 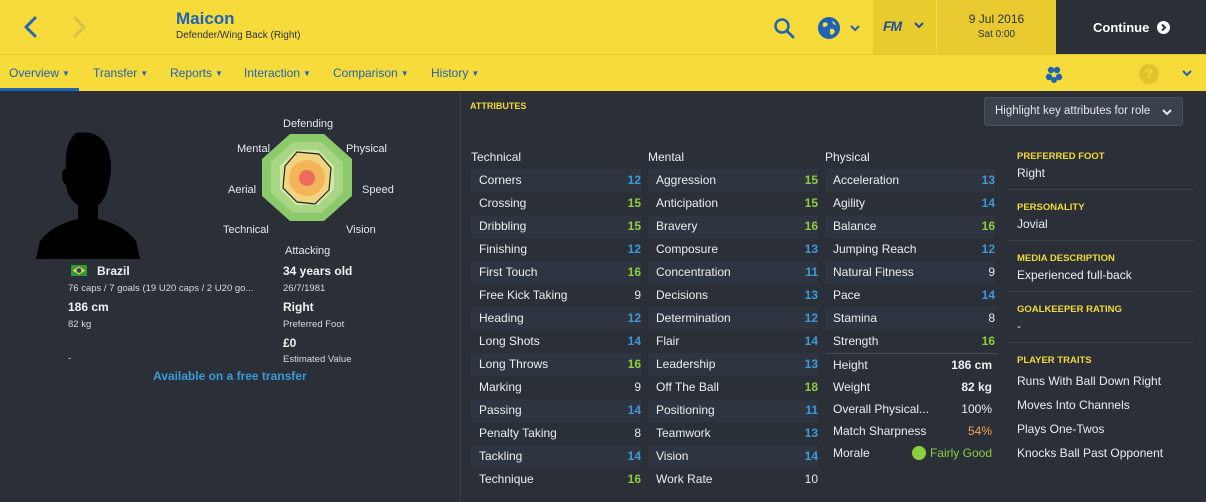 What do you see at coordinates (556, 364) in the screenshot?
I see `attribute-row: Long Throws 16` at bounding box center [556, 364].